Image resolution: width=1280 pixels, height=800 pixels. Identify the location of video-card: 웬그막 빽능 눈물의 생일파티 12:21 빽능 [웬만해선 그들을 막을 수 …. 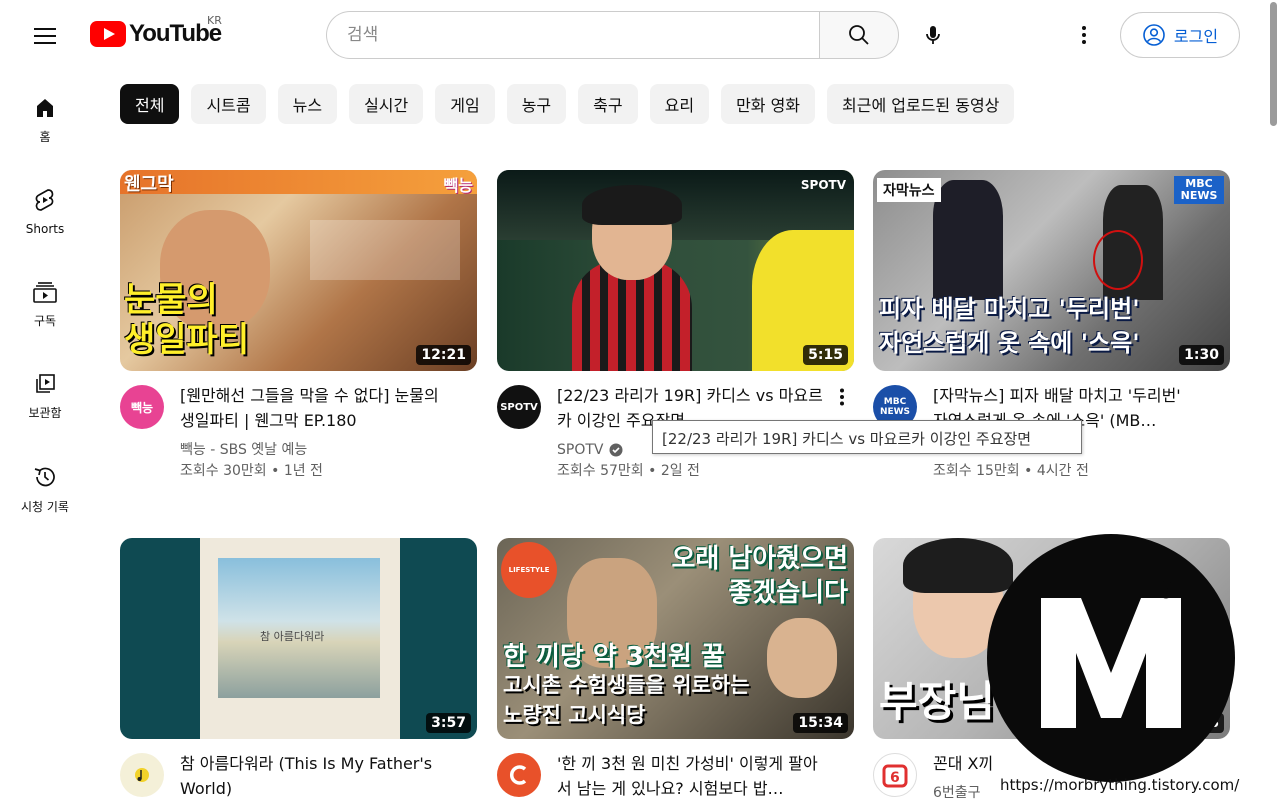
(298, 326).